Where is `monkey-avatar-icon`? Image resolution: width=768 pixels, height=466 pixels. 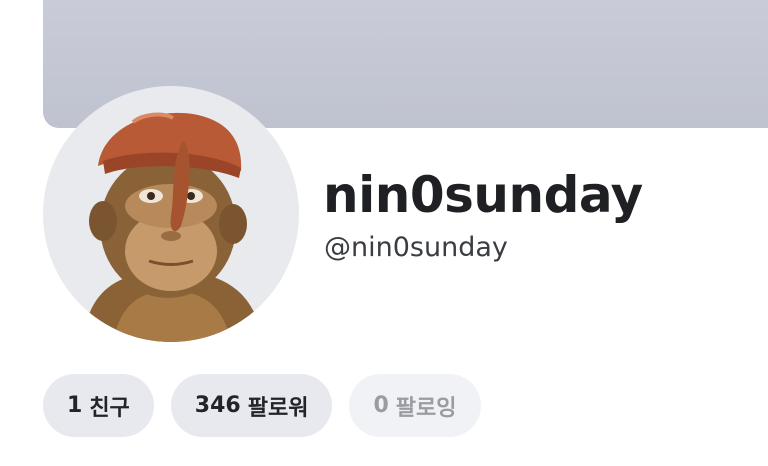
monkey-avatar-icon is located at coordinates (173, 227).